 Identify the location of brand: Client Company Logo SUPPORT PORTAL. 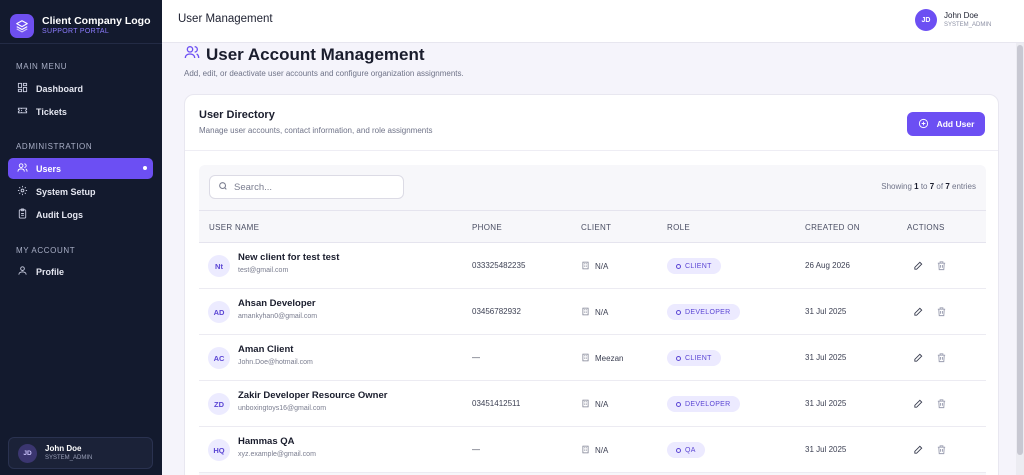
(81, 22).